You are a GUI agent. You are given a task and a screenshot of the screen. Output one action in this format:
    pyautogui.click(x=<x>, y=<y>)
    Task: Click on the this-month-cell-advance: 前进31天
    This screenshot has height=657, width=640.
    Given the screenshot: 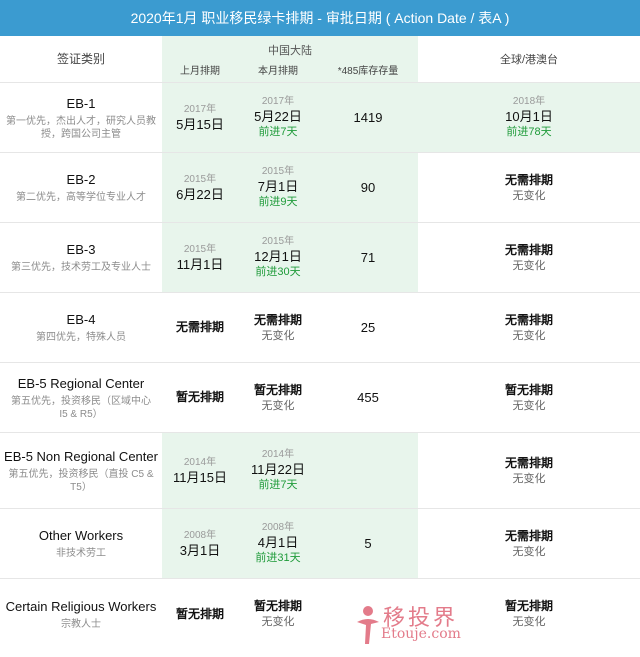 What is the action you would take?
    pyautogui.click(x=278, y=558)
    